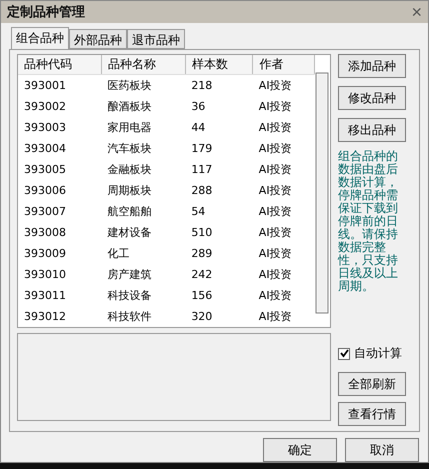 This screenshot has width=429, height=469. Describe the element at coordinates (60, 64) in the screenshot. I see `column-header: 品种代码` at that location.